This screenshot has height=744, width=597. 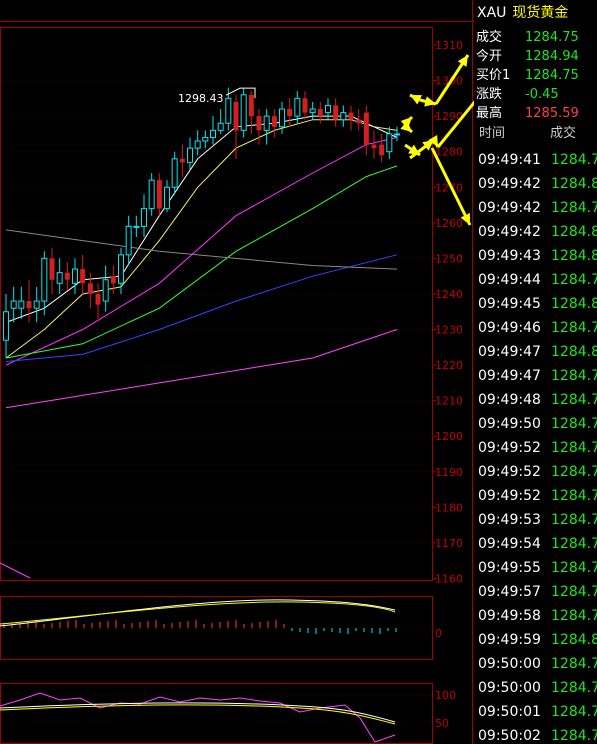 I want to click on tick-row: 09:49:46 1284.7, so click(x=535, y=328).